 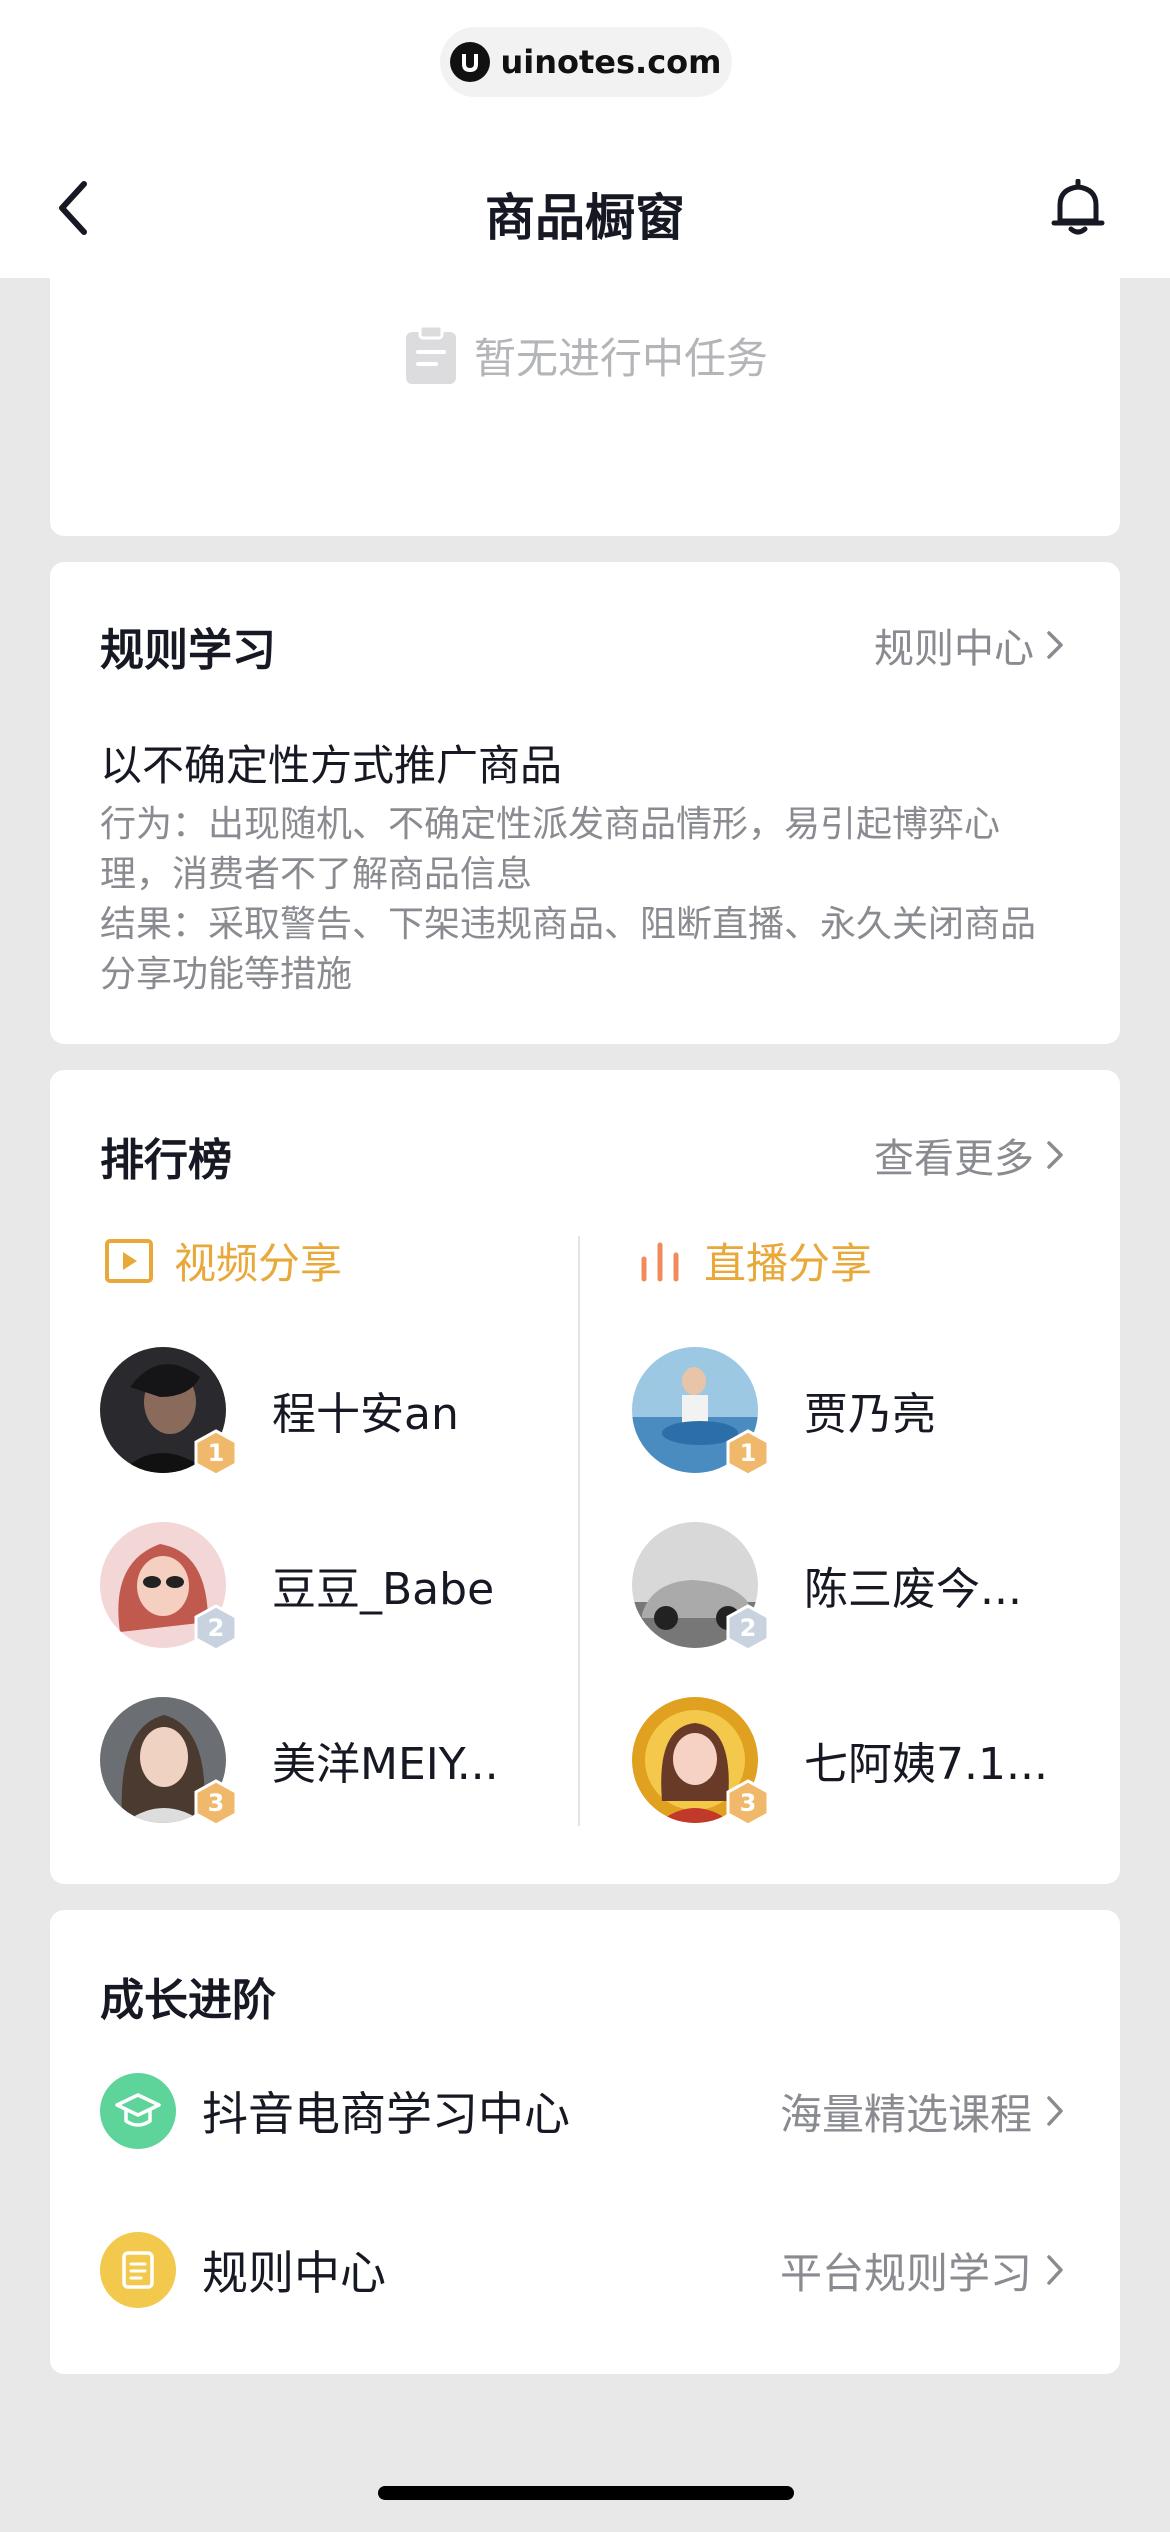 What do you see at coordinates (611, 62) in the screenshot?
I see `url-text: uinotes.com` at bounding box center [611, 62].